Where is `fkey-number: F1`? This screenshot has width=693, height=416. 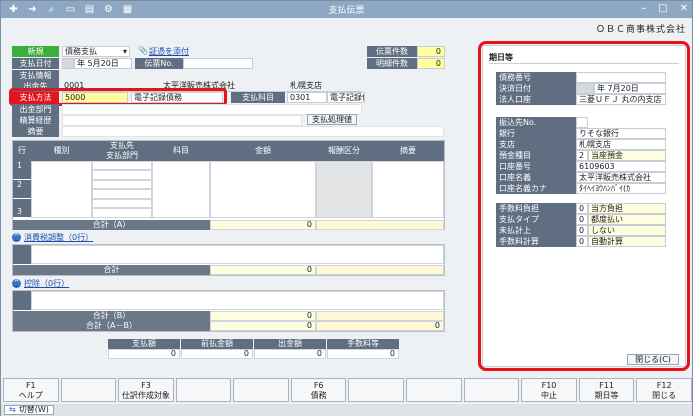 fkey-number: F1 is located at coordinates (30, 385).